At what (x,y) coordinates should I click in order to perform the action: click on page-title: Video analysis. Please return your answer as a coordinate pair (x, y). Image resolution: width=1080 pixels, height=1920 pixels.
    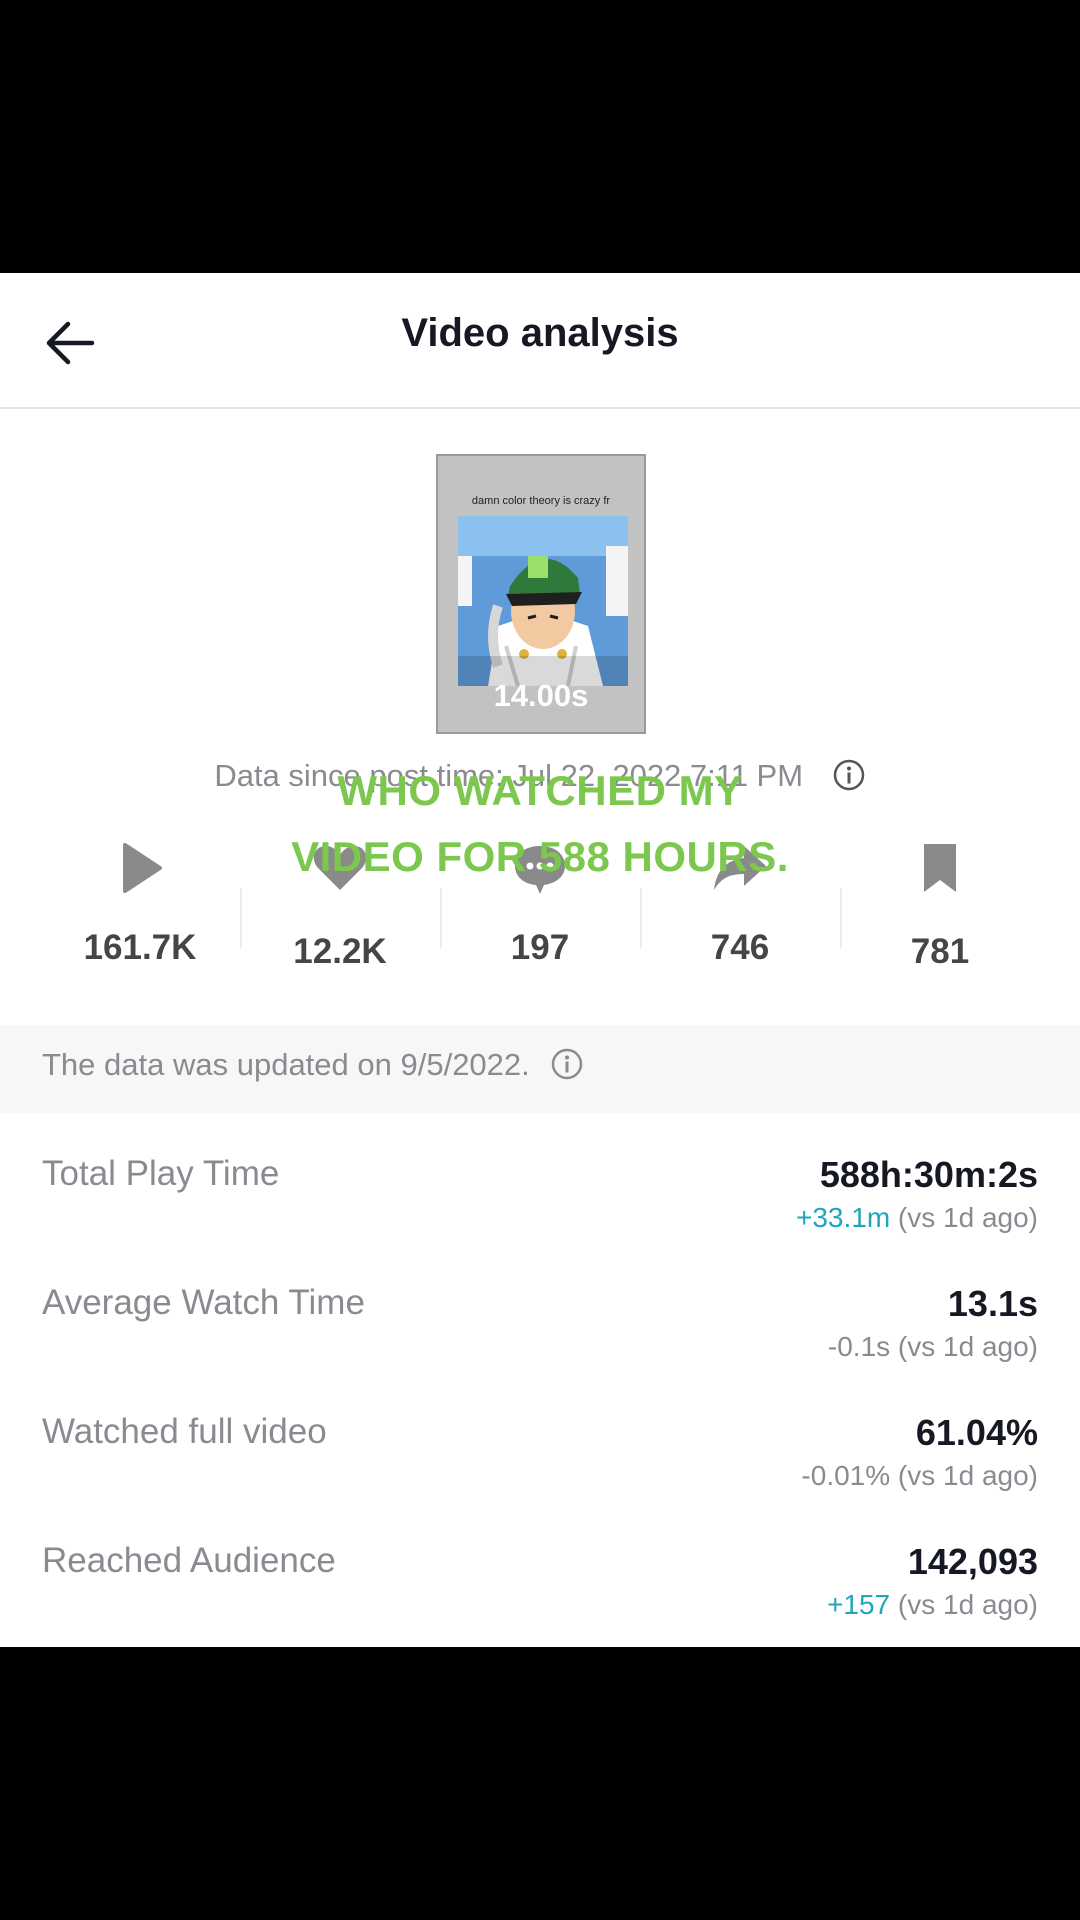
    Looking at the image, I should click on (540, 333).